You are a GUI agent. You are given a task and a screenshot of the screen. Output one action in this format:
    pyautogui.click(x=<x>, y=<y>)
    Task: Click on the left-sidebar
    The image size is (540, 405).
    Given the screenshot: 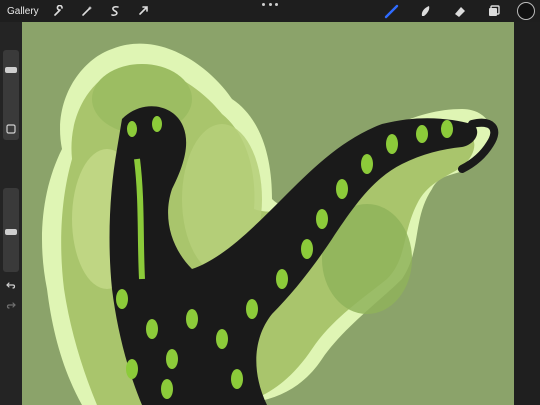 What is the action you would take?
    pyautogui.click(x=11, y=213)
    